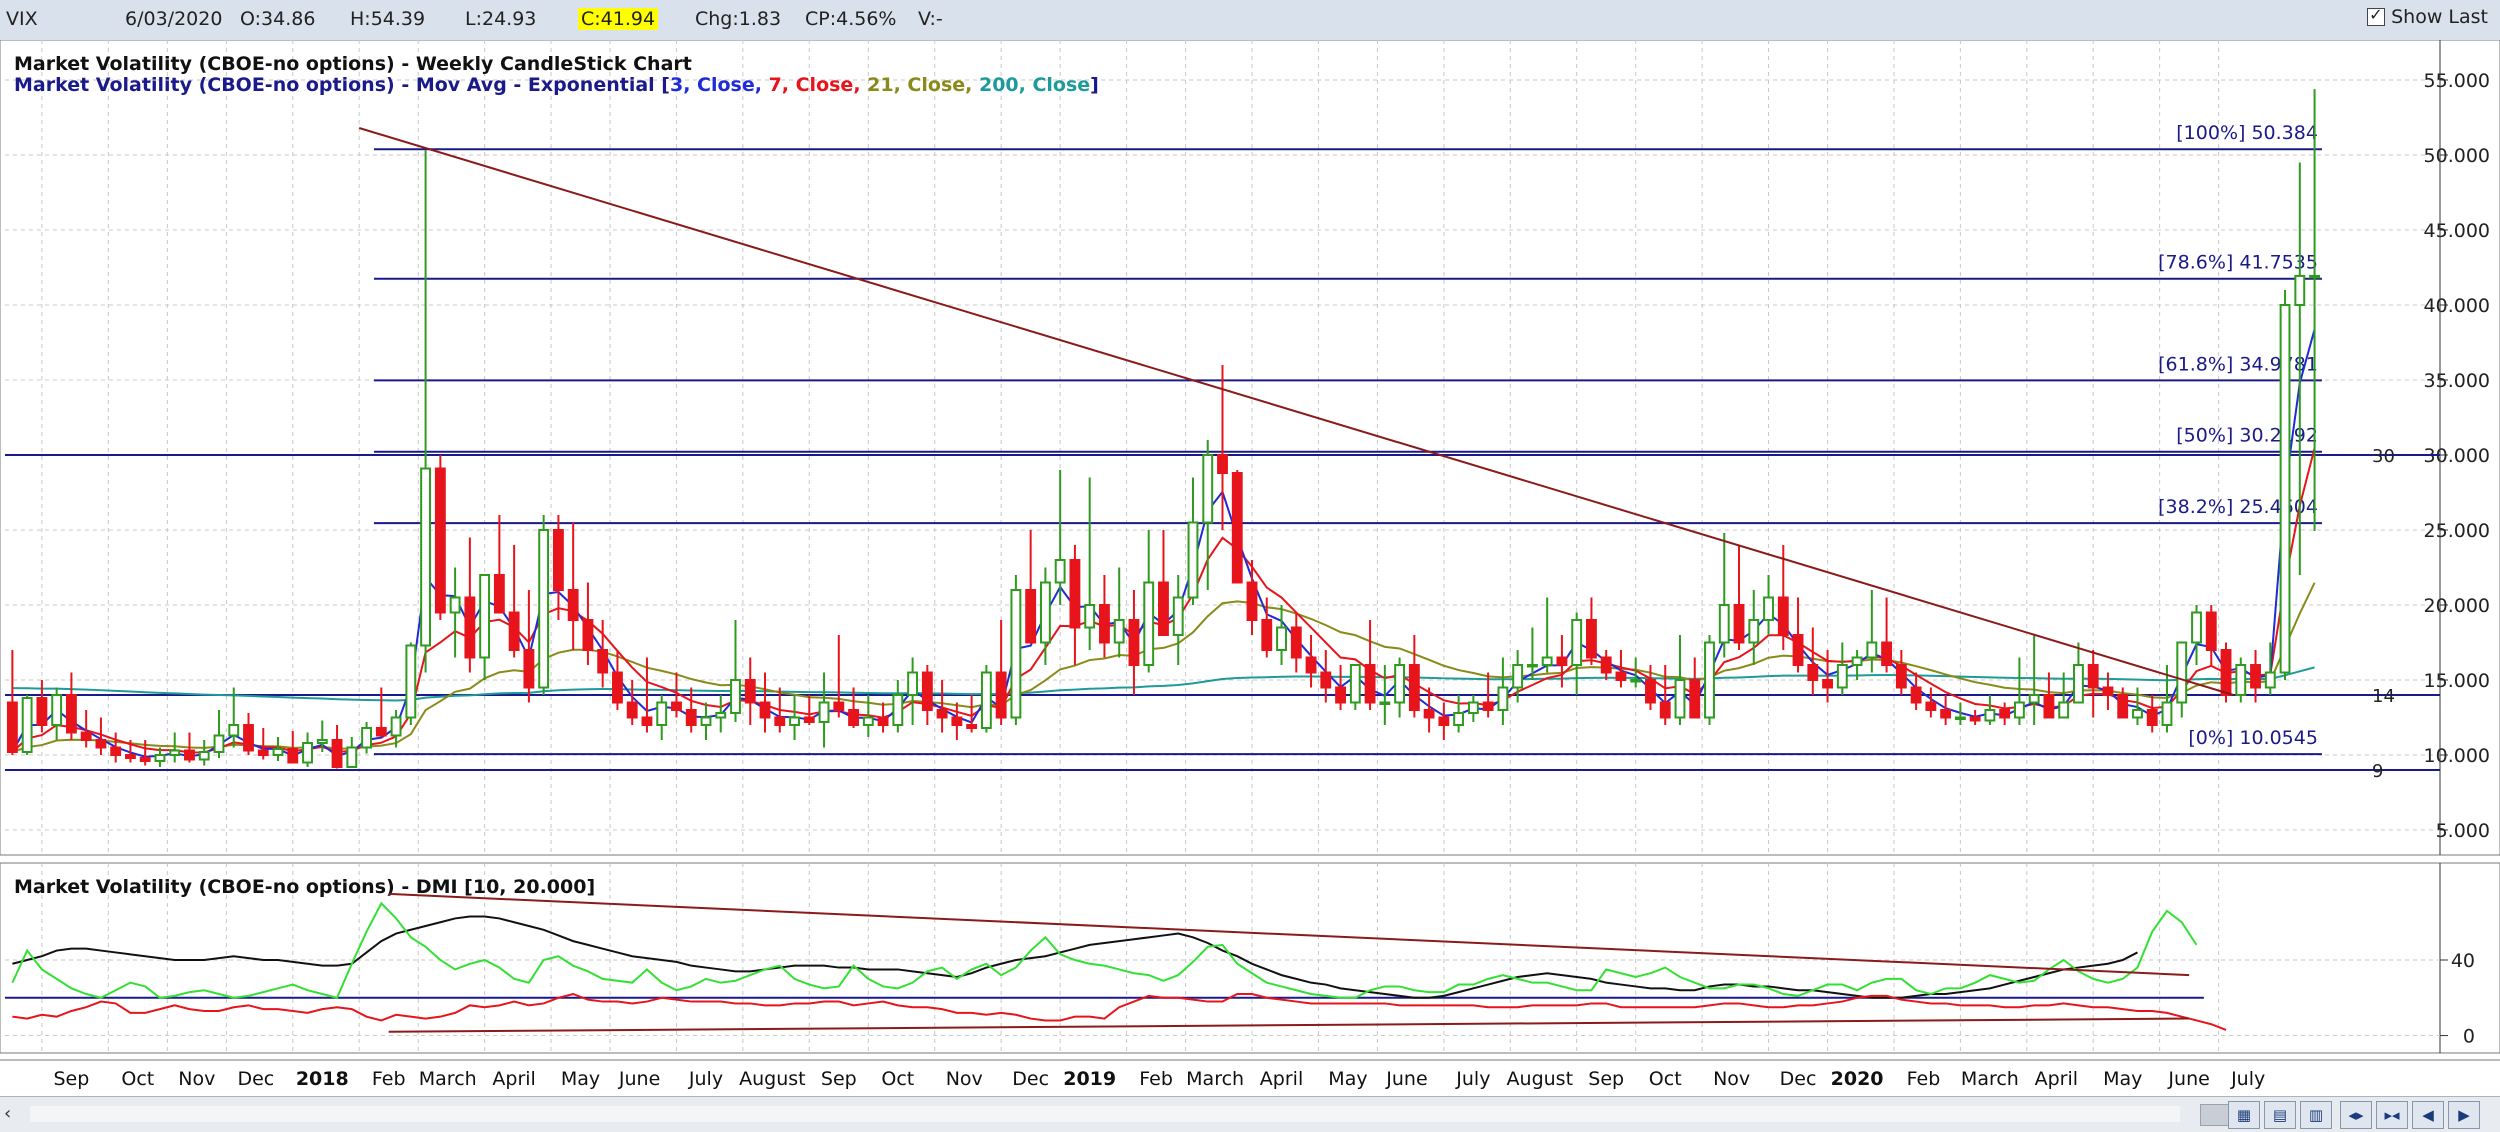  Describe the element at coordinates (1105, 1114) in the screenshot. I see `horizontal-scrollbar` at that location.